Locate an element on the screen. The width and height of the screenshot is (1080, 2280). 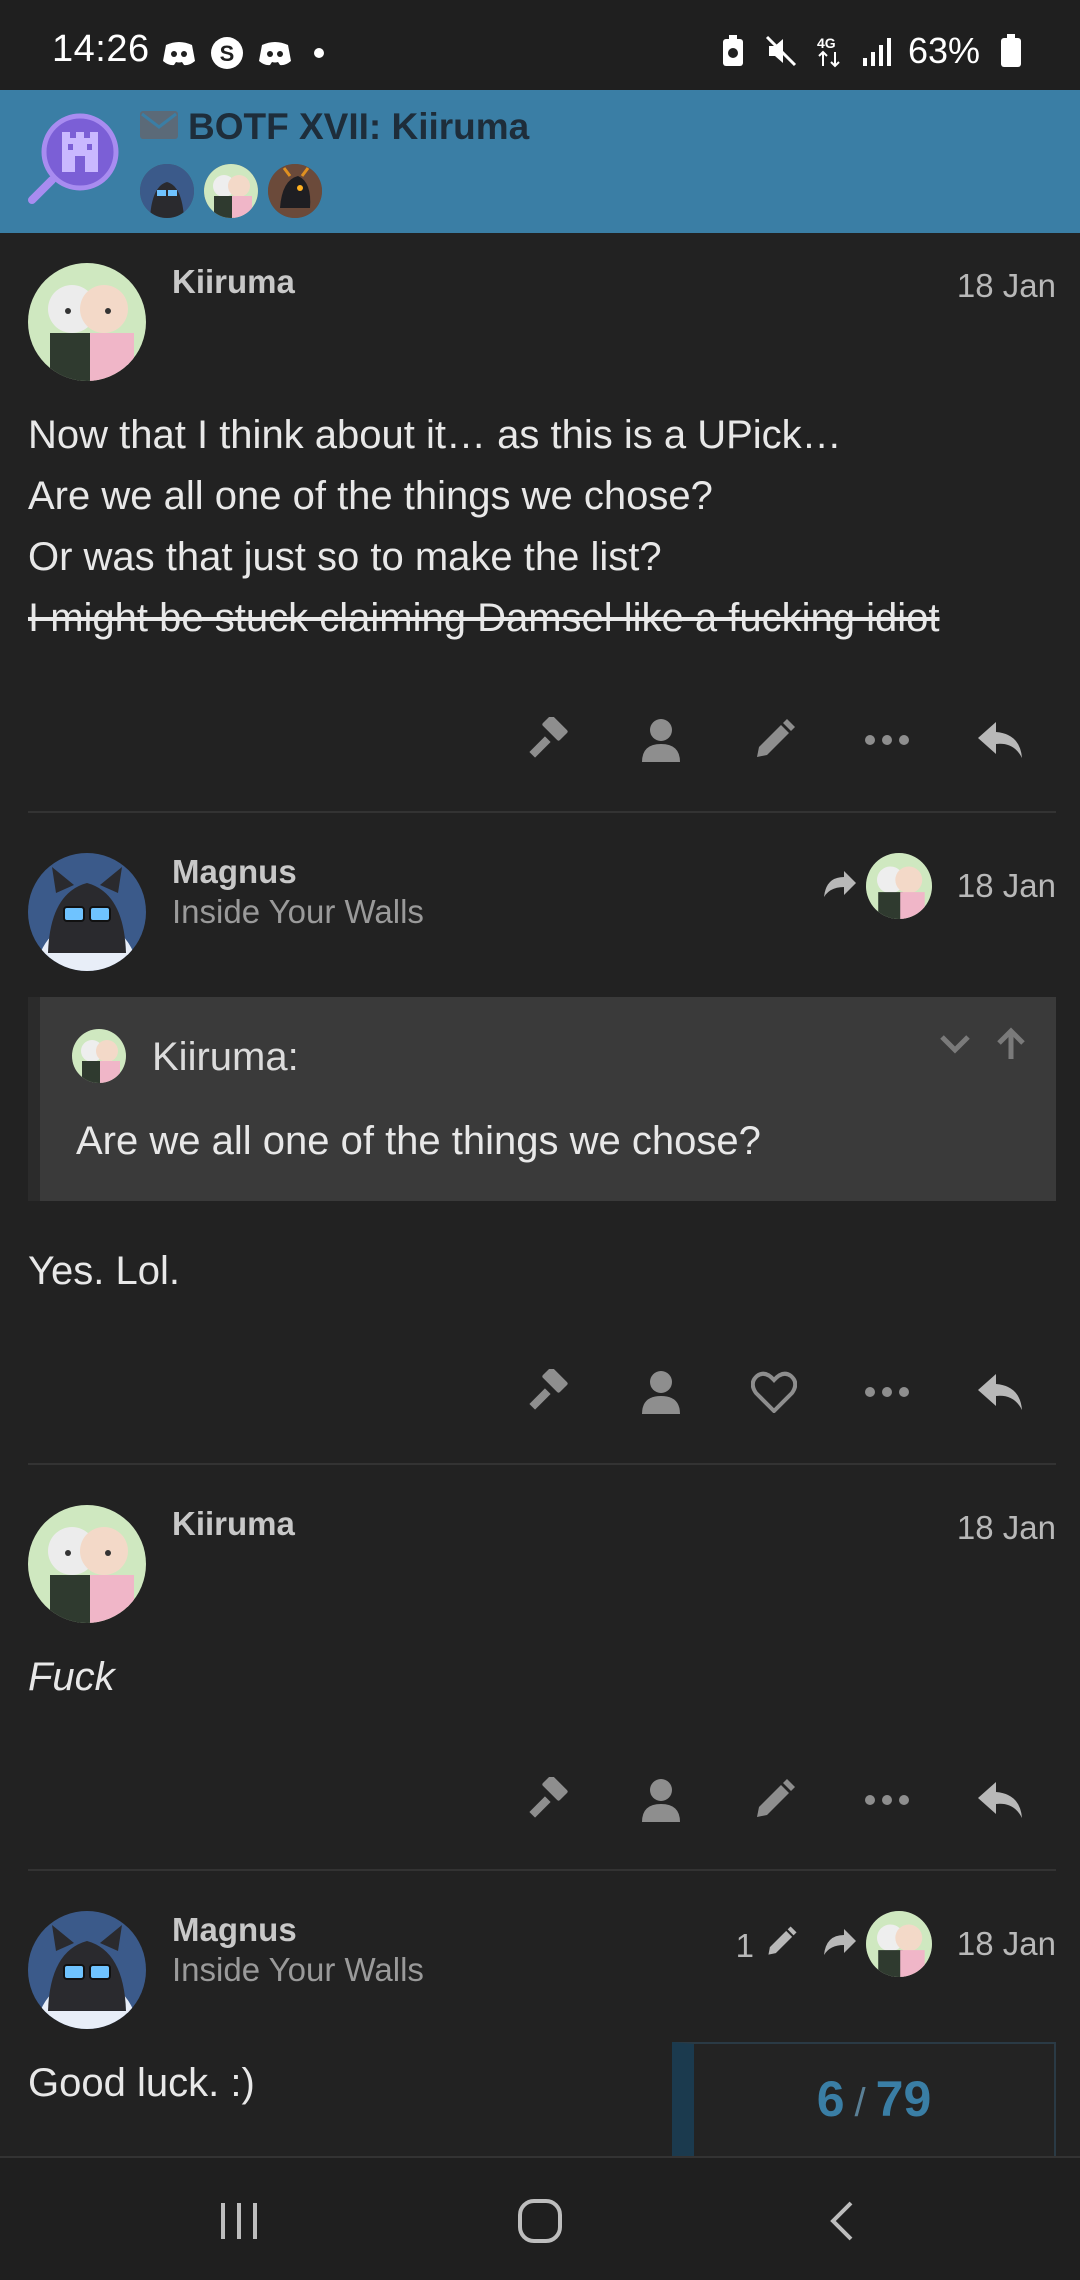
back-icon is located at coordinates (842, 2221).